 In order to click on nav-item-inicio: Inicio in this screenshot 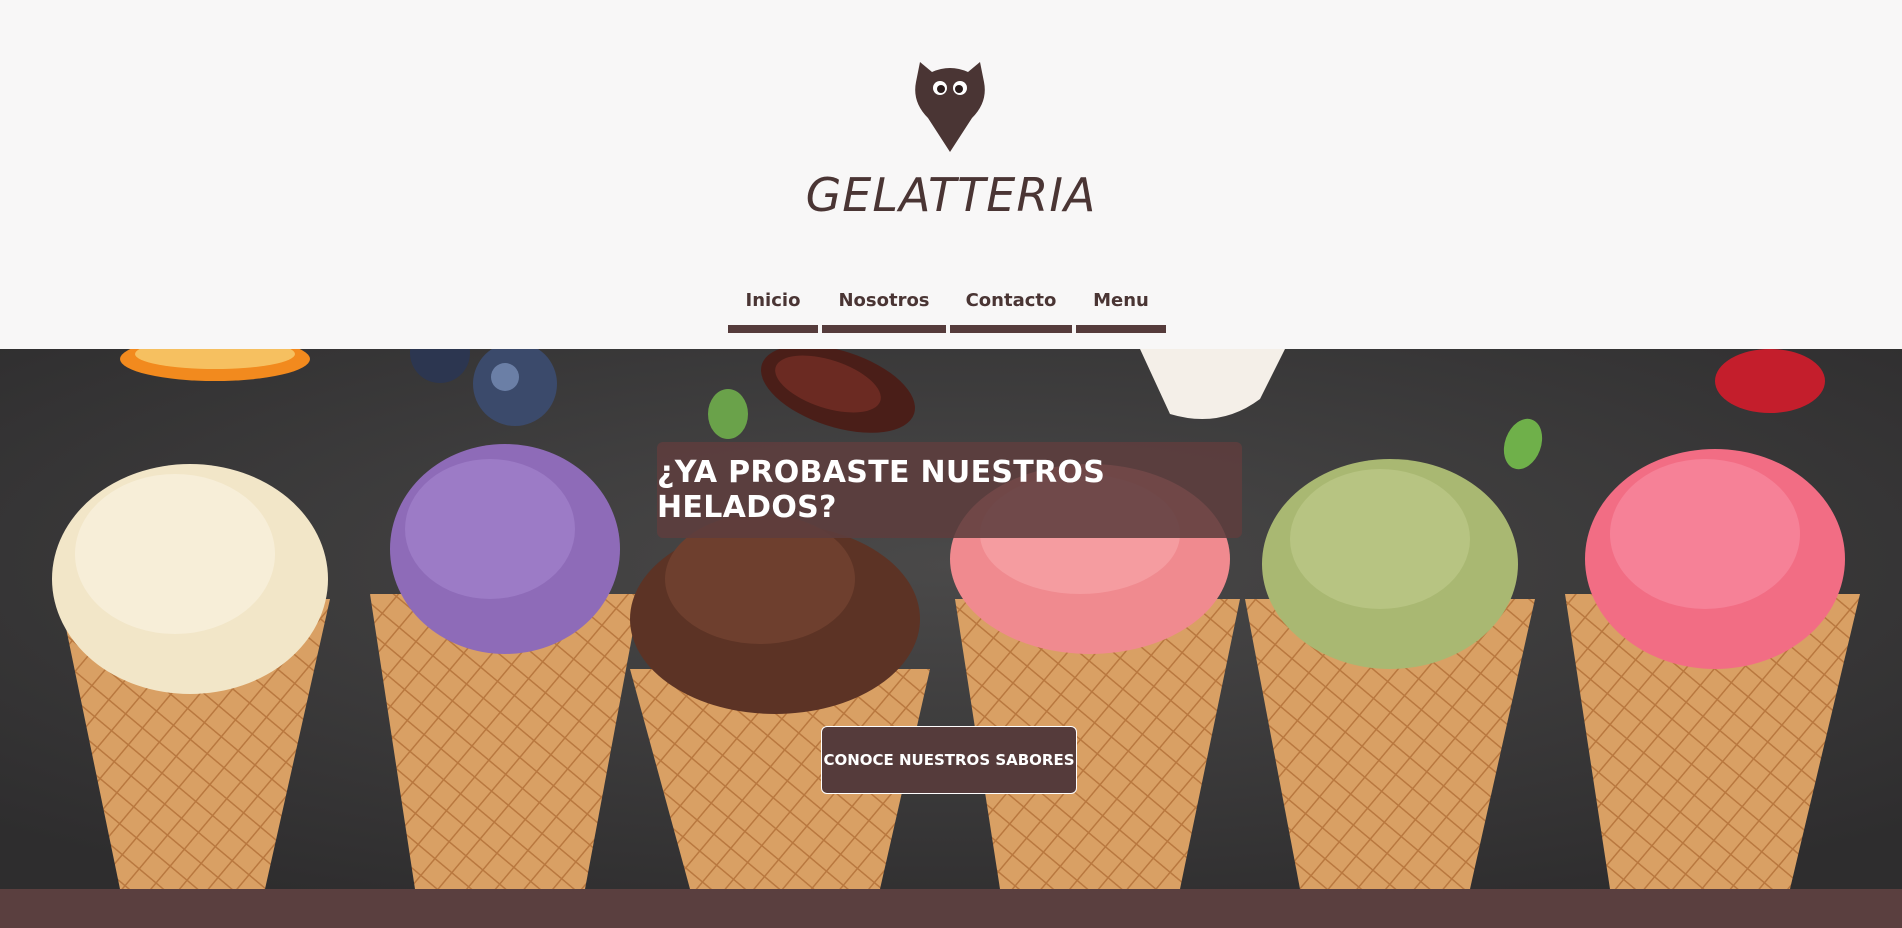, I will do `click(773, 311)`.